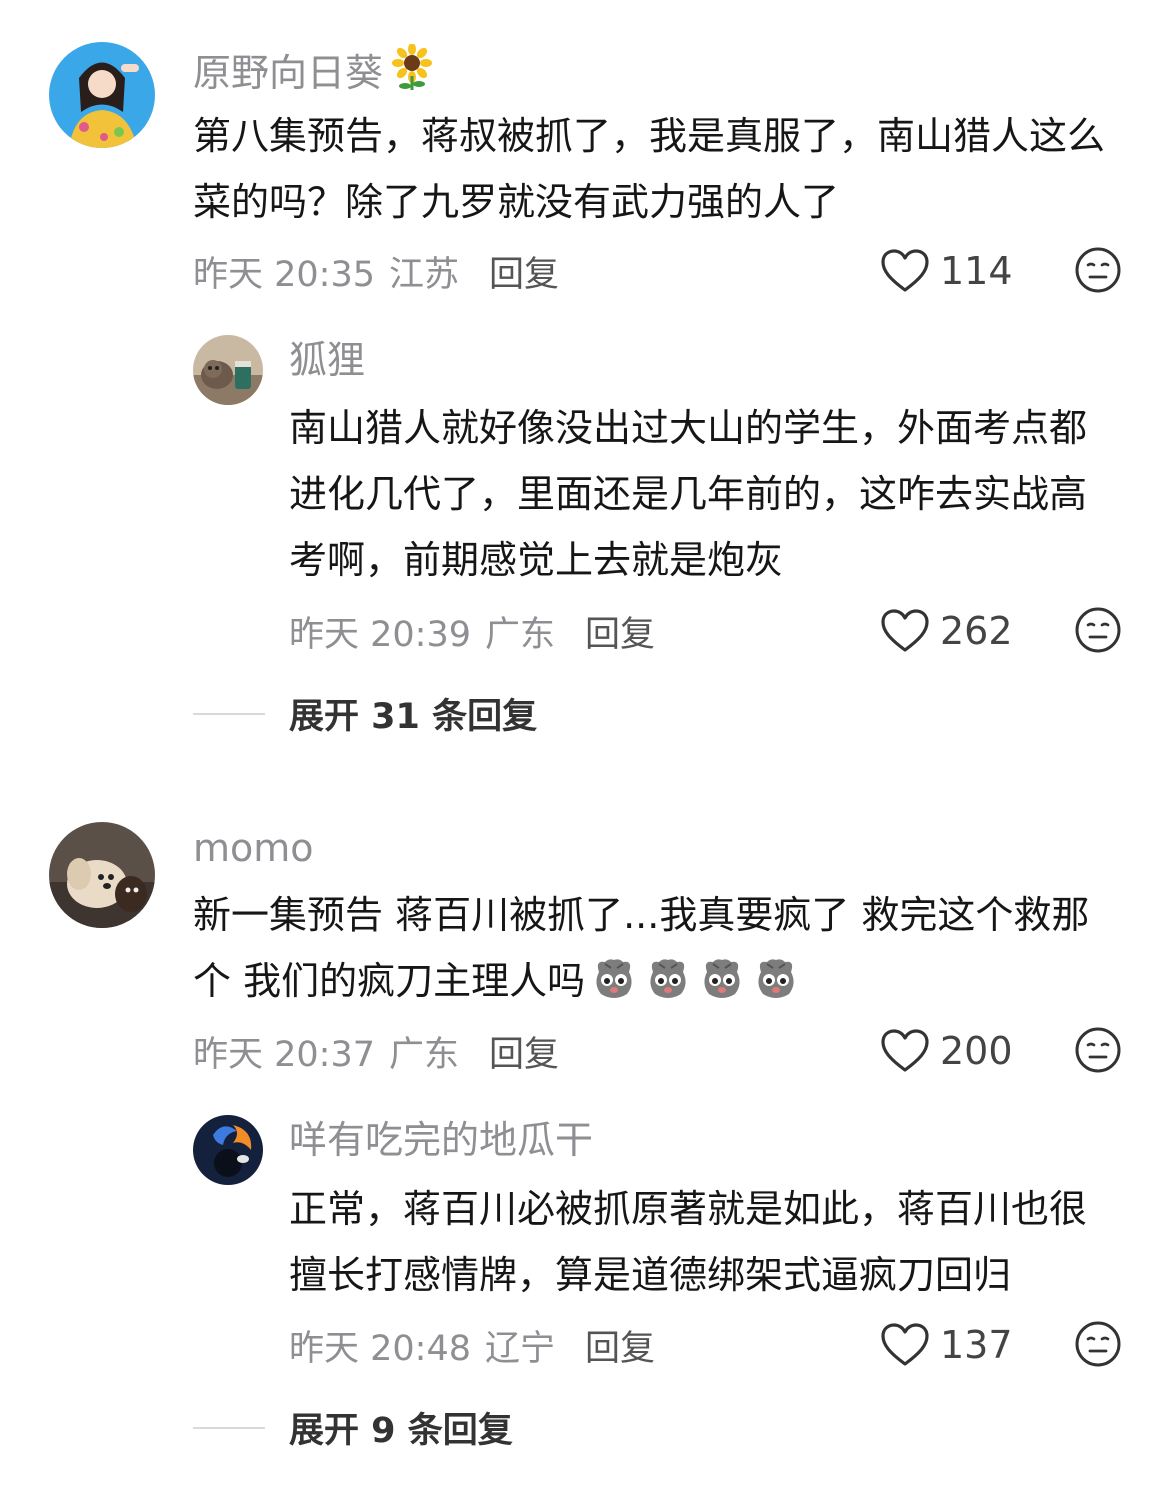 The height and width of the screenshot is (1493, 1170). Describe the element at coordinates (976, 271) in the screenshot. I see `like-count: 114` at that location.